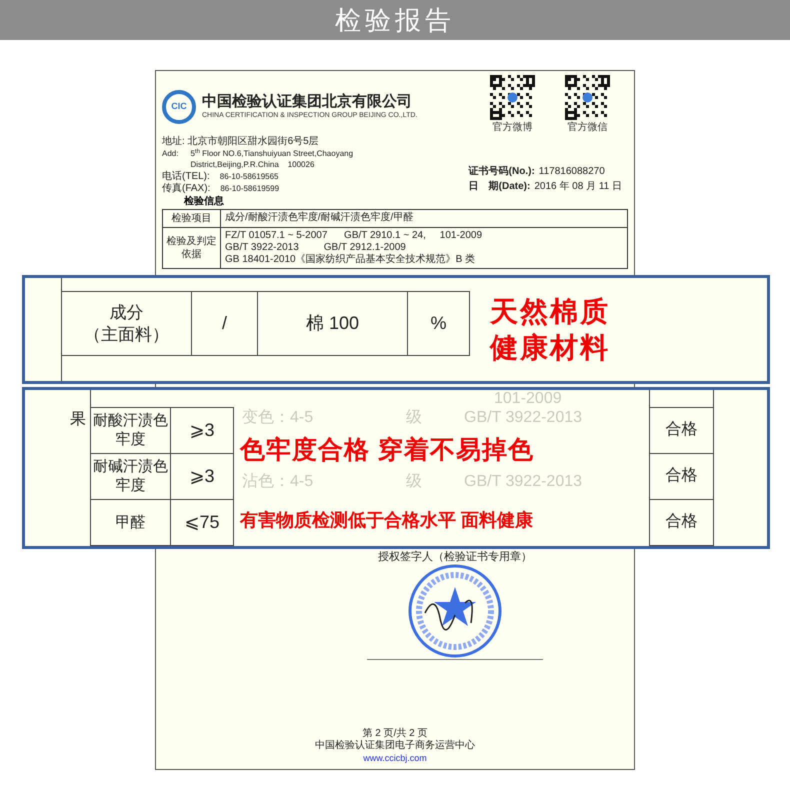 The image size is (790, 797). I want to click on callout-text: 有害物质检测低于合格水平 面料健康, so click(386, 520).